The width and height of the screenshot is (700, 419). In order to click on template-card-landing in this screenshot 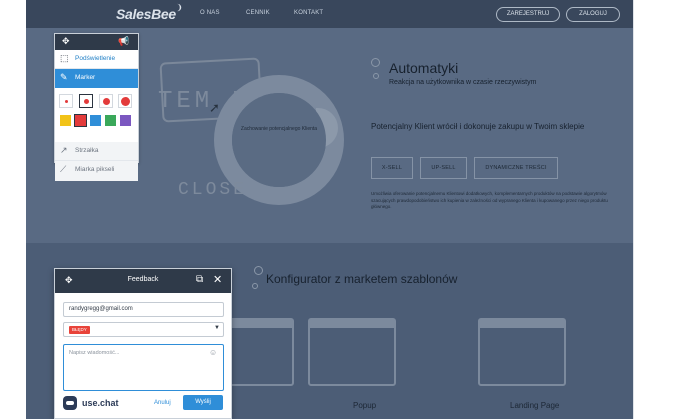, I will do `click(522, 352)`.